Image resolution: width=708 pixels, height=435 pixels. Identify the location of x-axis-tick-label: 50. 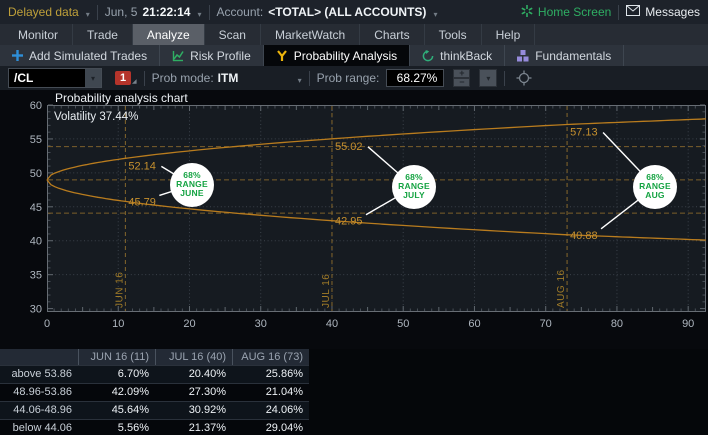
(403, 324).